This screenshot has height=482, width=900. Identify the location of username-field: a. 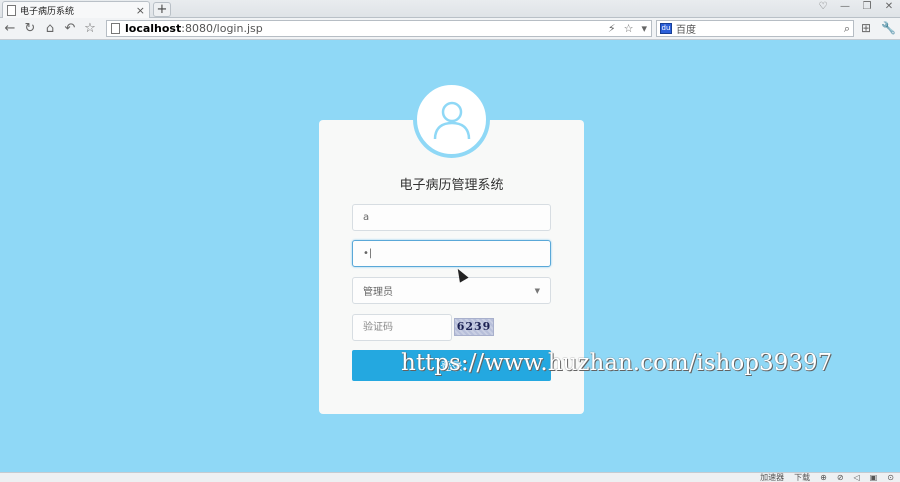
(451, 217).